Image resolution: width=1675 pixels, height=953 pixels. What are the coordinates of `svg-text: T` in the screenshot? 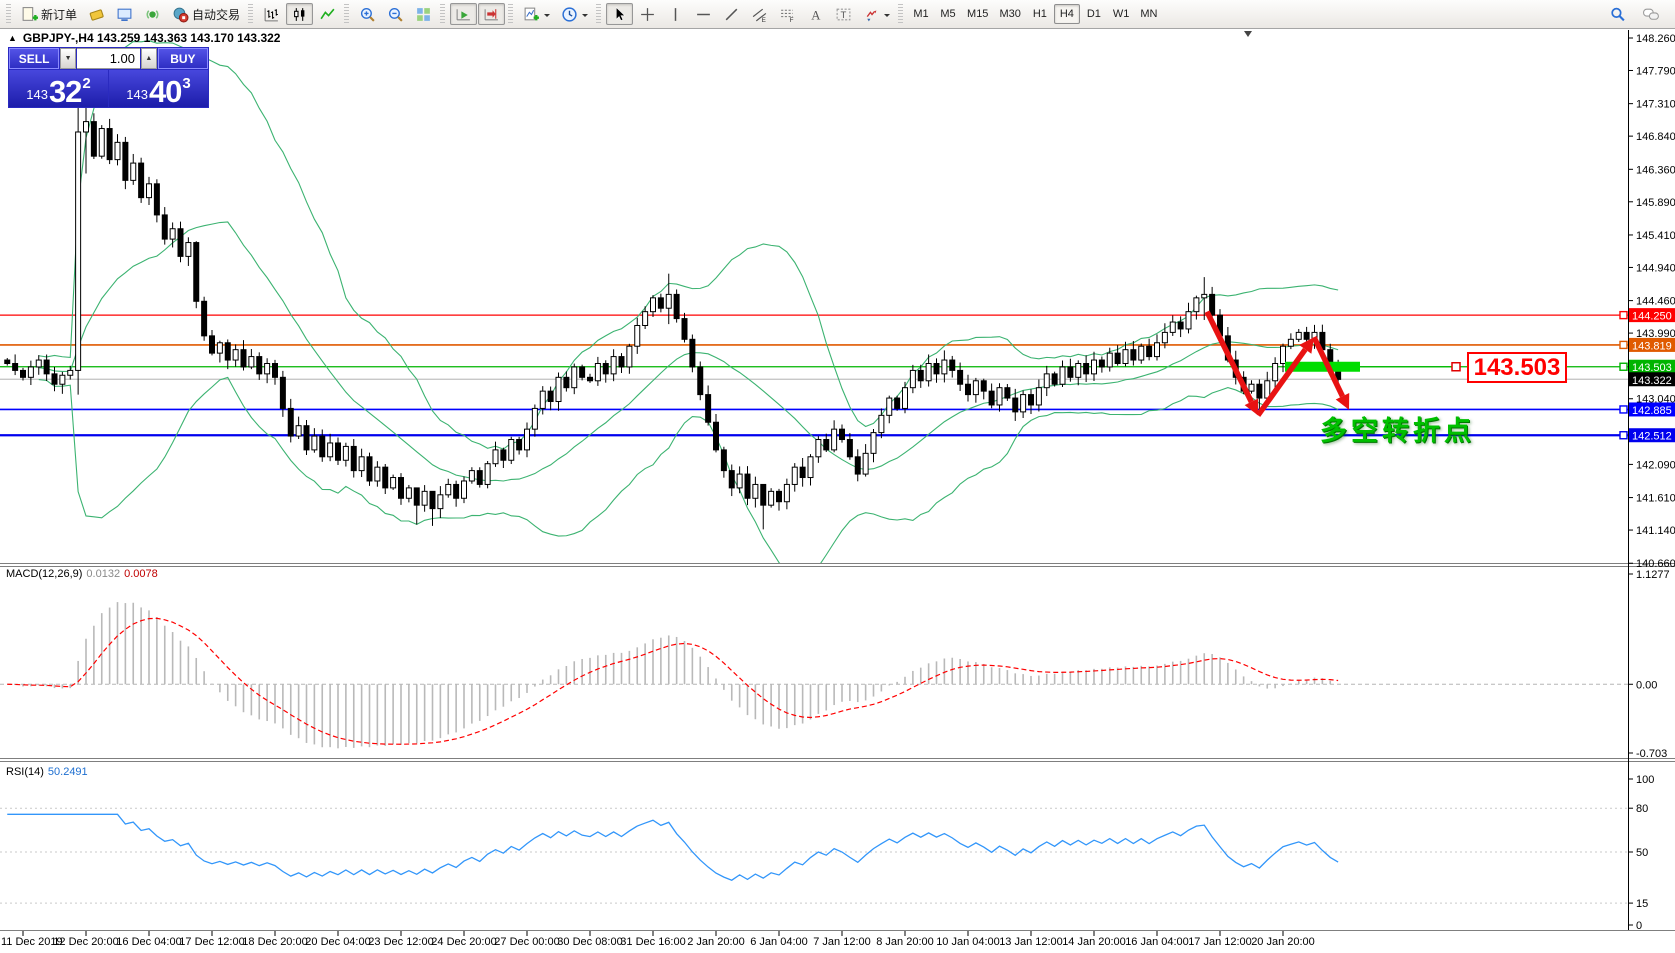 It's located at (844, 15).